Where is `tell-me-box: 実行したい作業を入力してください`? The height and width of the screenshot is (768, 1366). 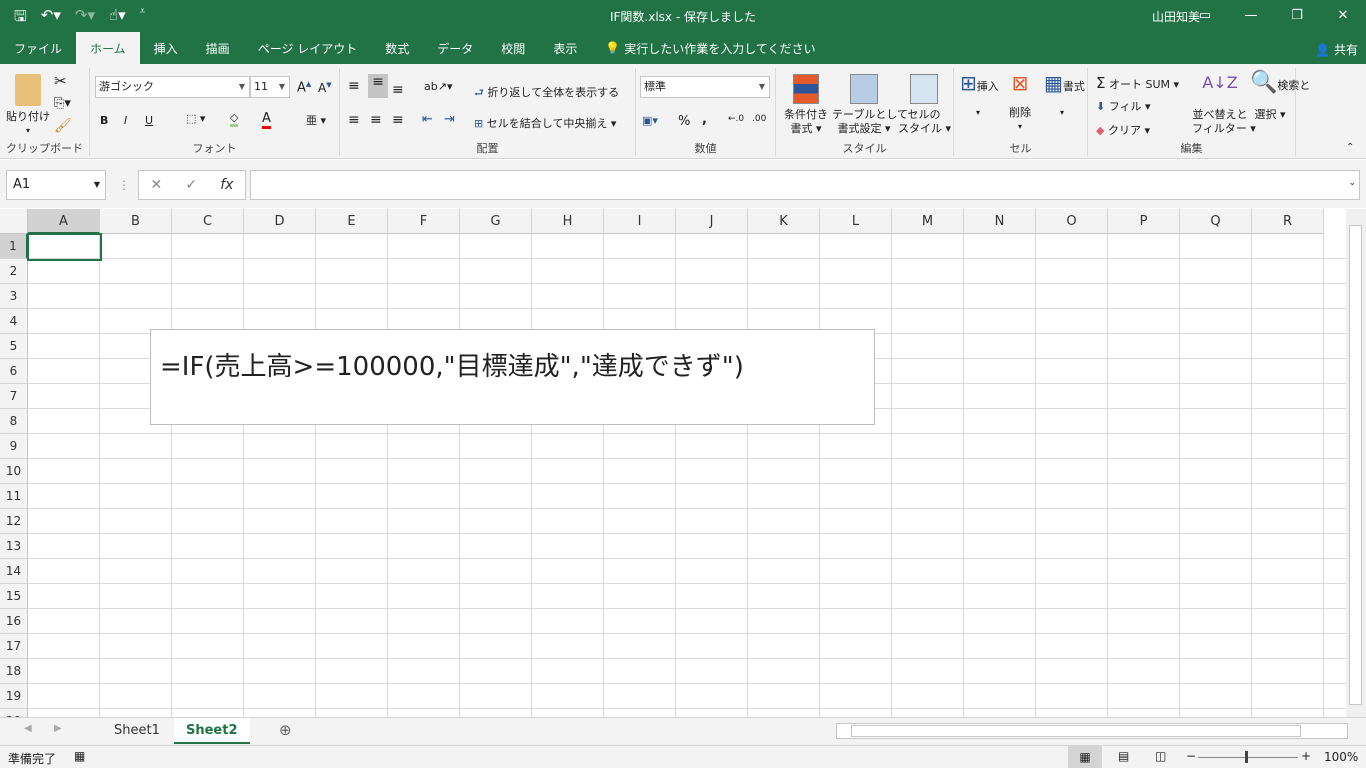
tell-me-box: 実行したい作業を入力してください is located at coordinates (719, 48).